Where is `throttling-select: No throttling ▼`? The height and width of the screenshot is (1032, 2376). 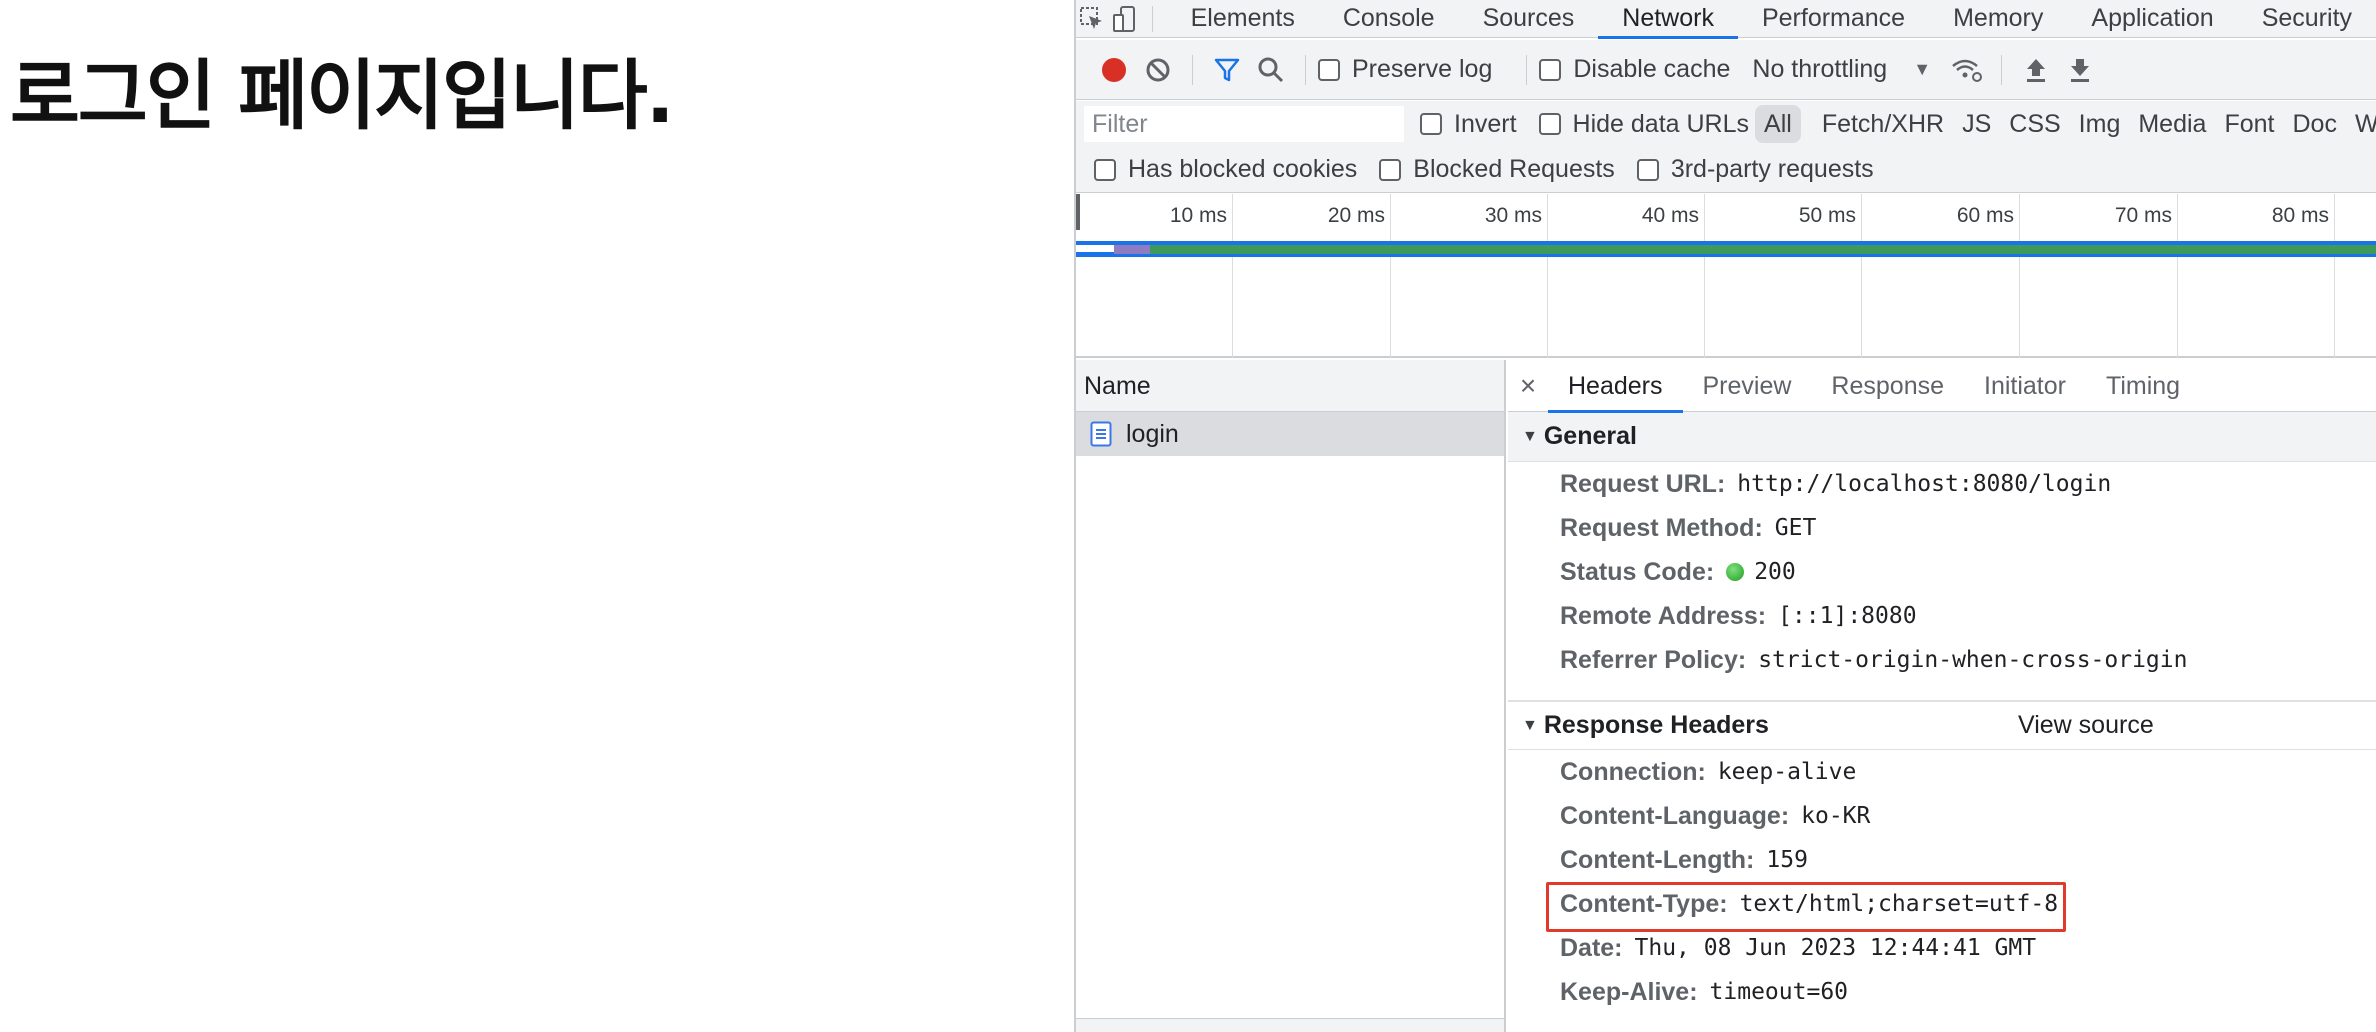
throttling-select: No throttling ▼ is located at coordinates (1841, 69).